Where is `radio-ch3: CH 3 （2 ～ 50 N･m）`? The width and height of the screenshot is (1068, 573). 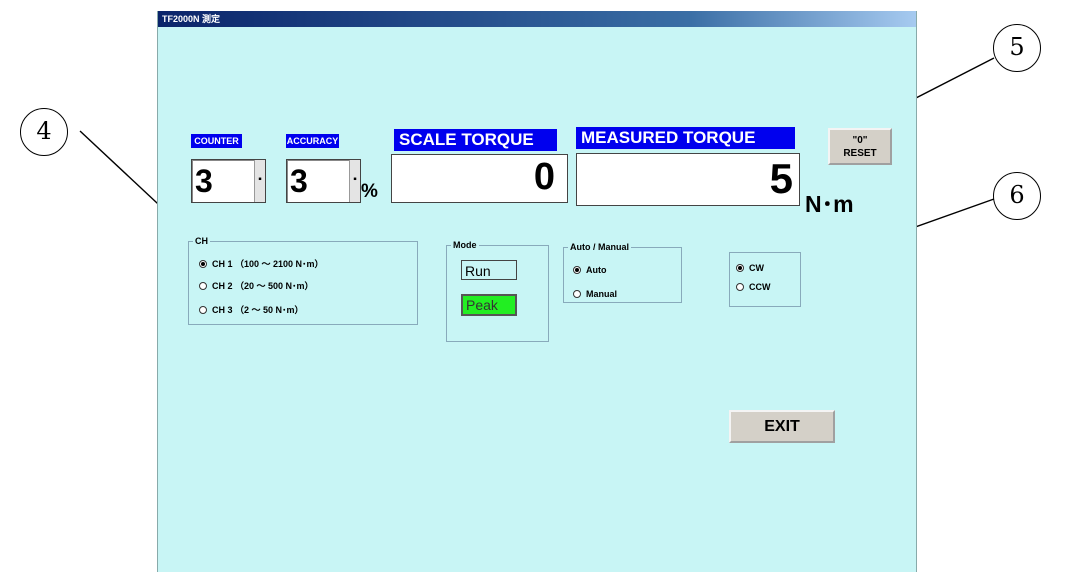 radio-ch3: CH 3 （2 ～ 50 N･m） is located at coordinates (251, 309).